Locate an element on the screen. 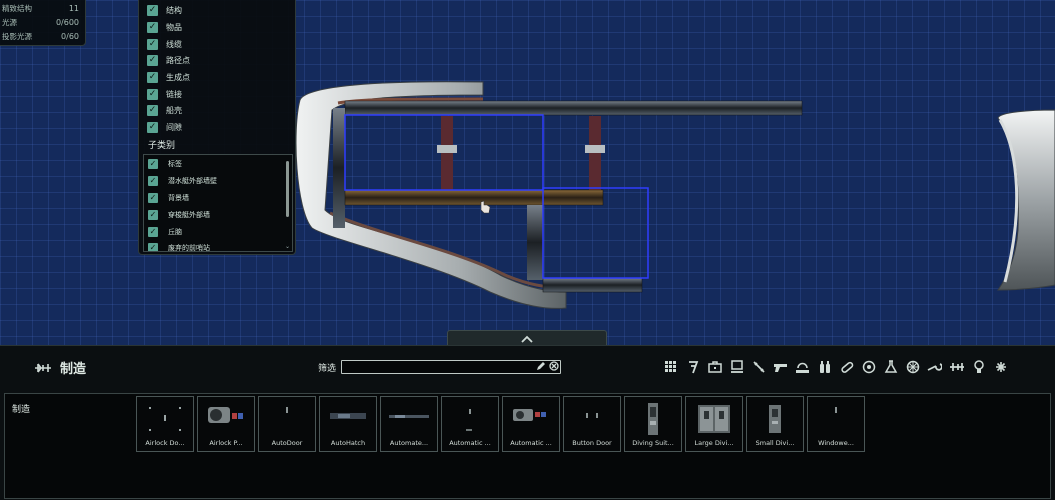 The height and width of the screenshot is (500, 1055). gun-icon is located at coordinates (780, 366).